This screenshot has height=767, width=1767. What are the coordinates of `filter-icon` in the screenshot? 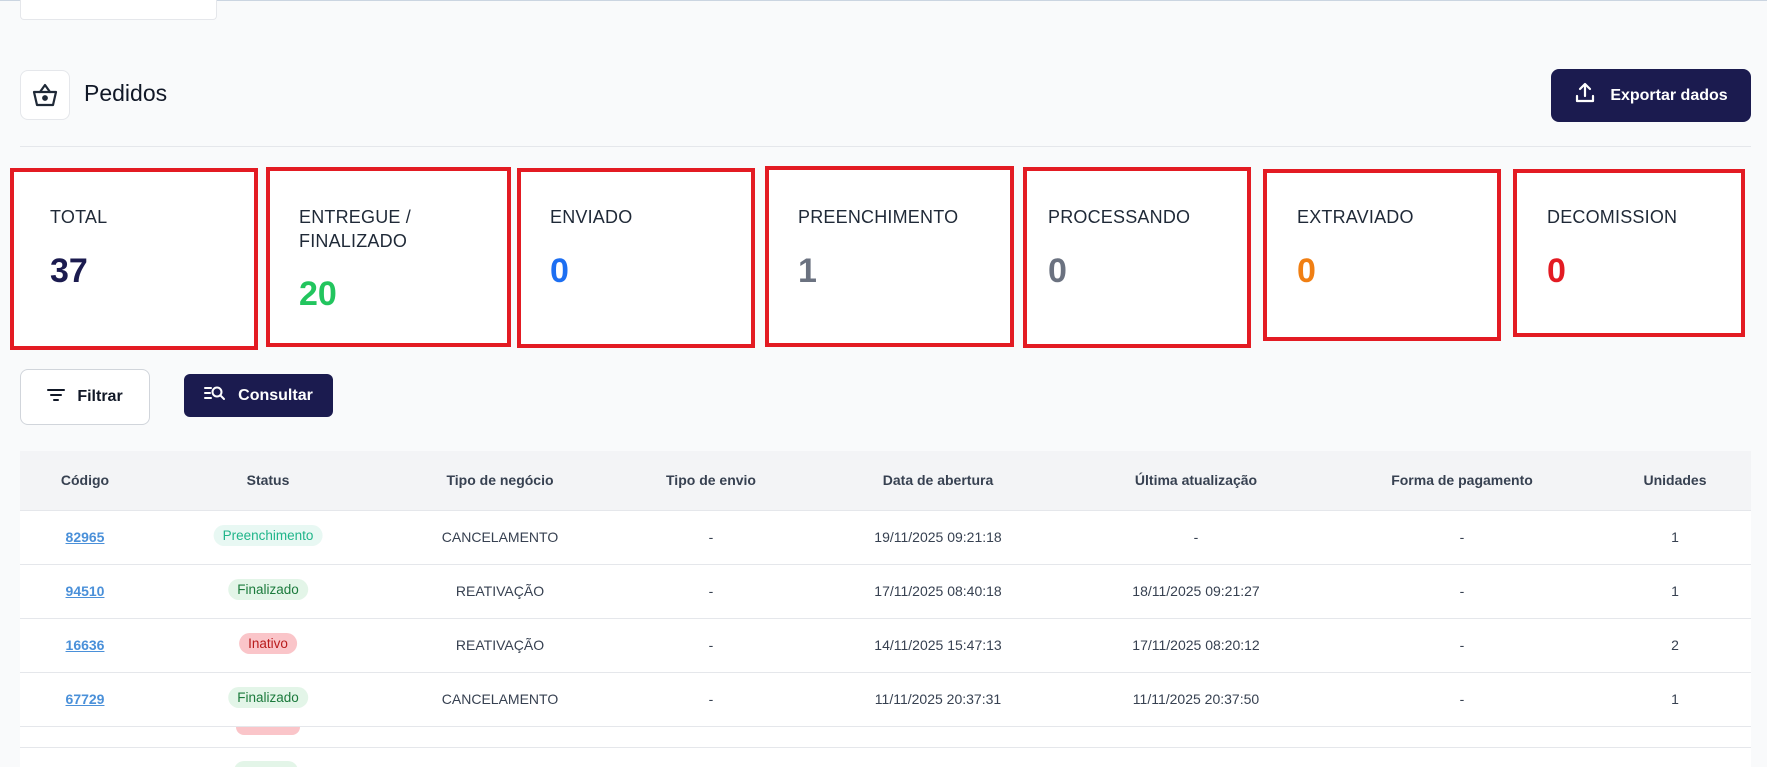 It's located at (56, 397).